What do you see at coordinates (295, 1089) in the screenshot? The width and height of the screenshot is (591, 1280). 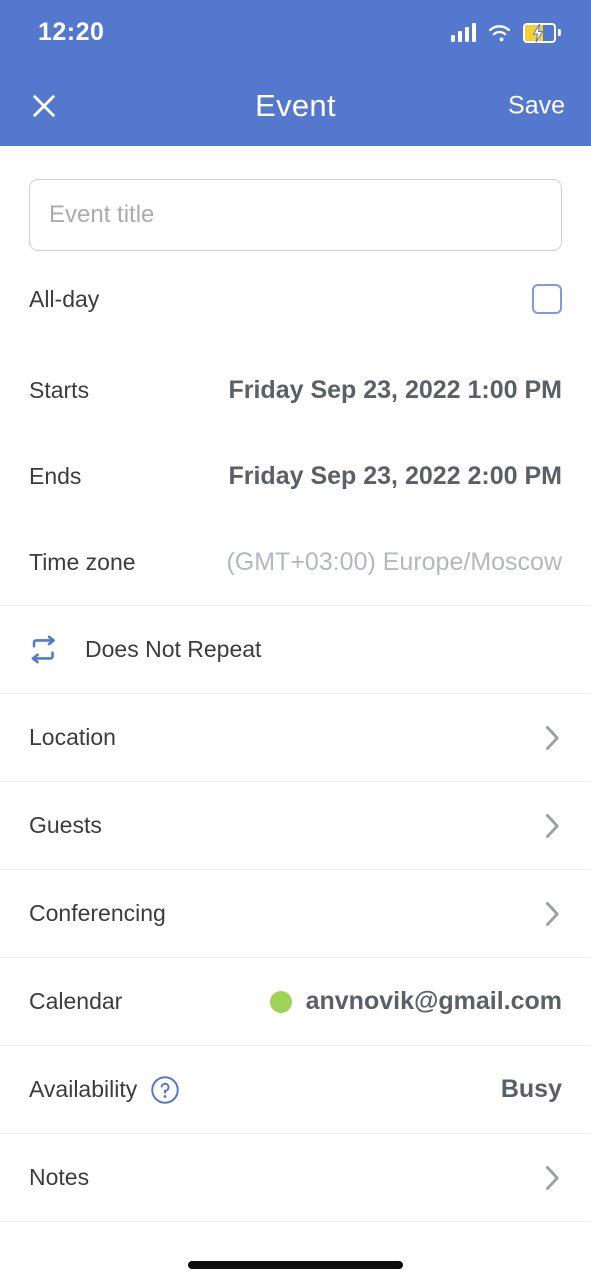 I see `availability-row: Availability Busy` at bounding box center [295, 1089].